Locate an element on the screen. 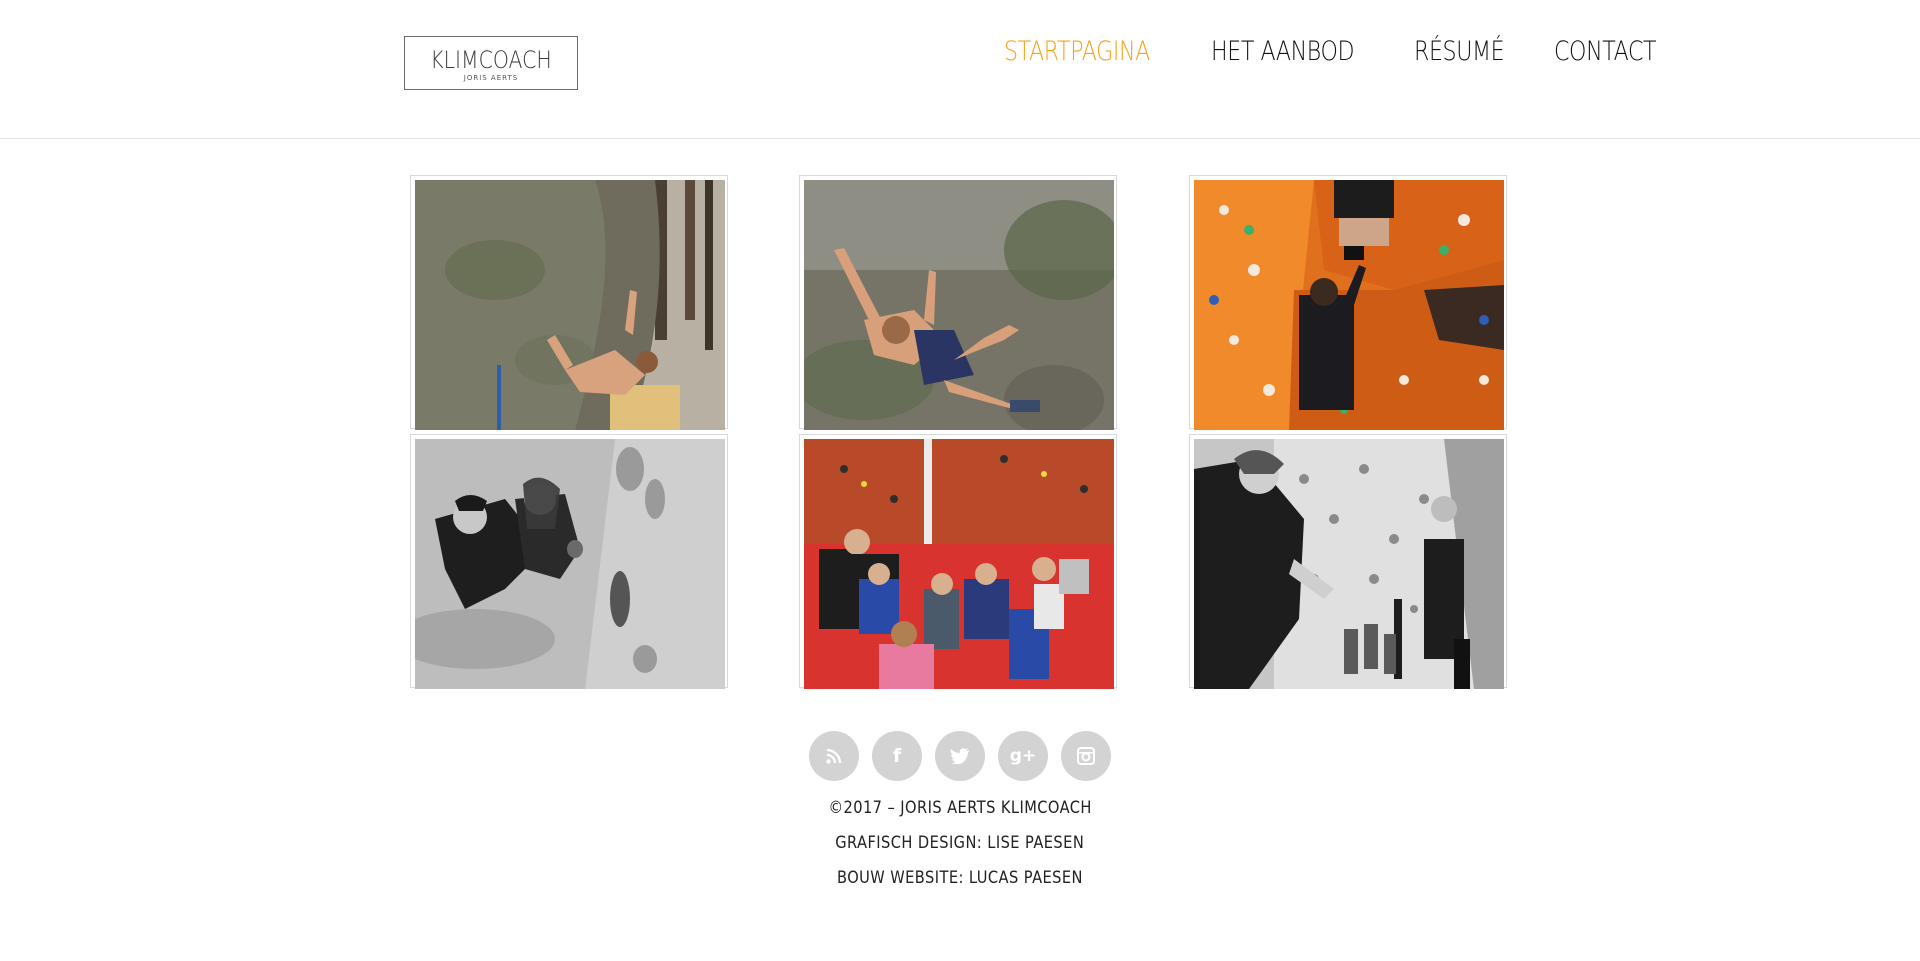 The width and height of the screenshot is (1920, 961). rss-icon-glyph is located at coordinates (834, 756).